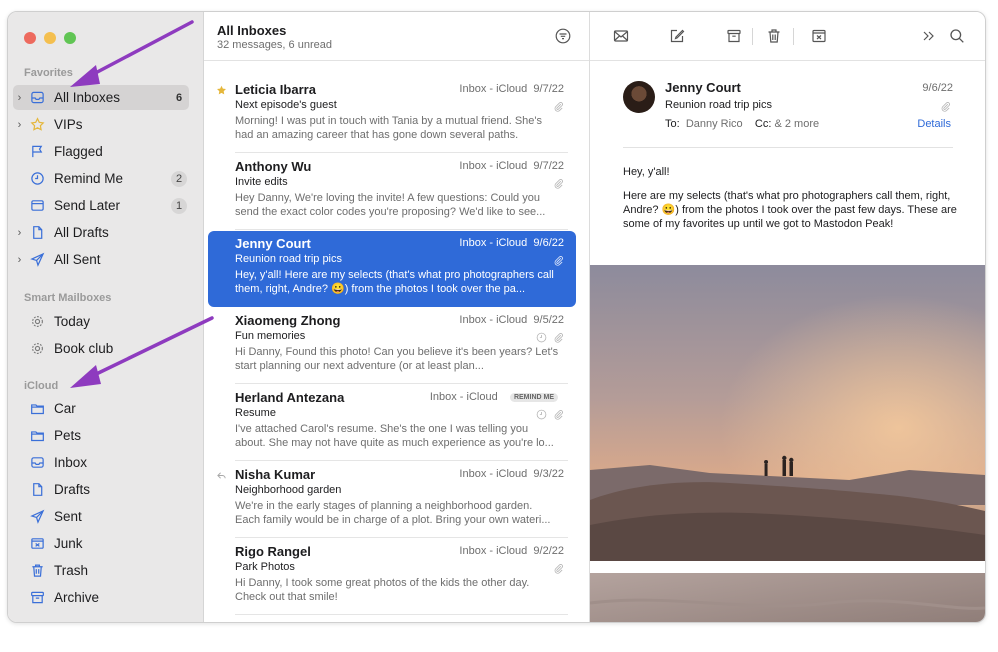  What do you see at coordinates (101, 570) in the screenshot?
I see `sidebar-item-trash: Trash` at bounding box center [101, 570].